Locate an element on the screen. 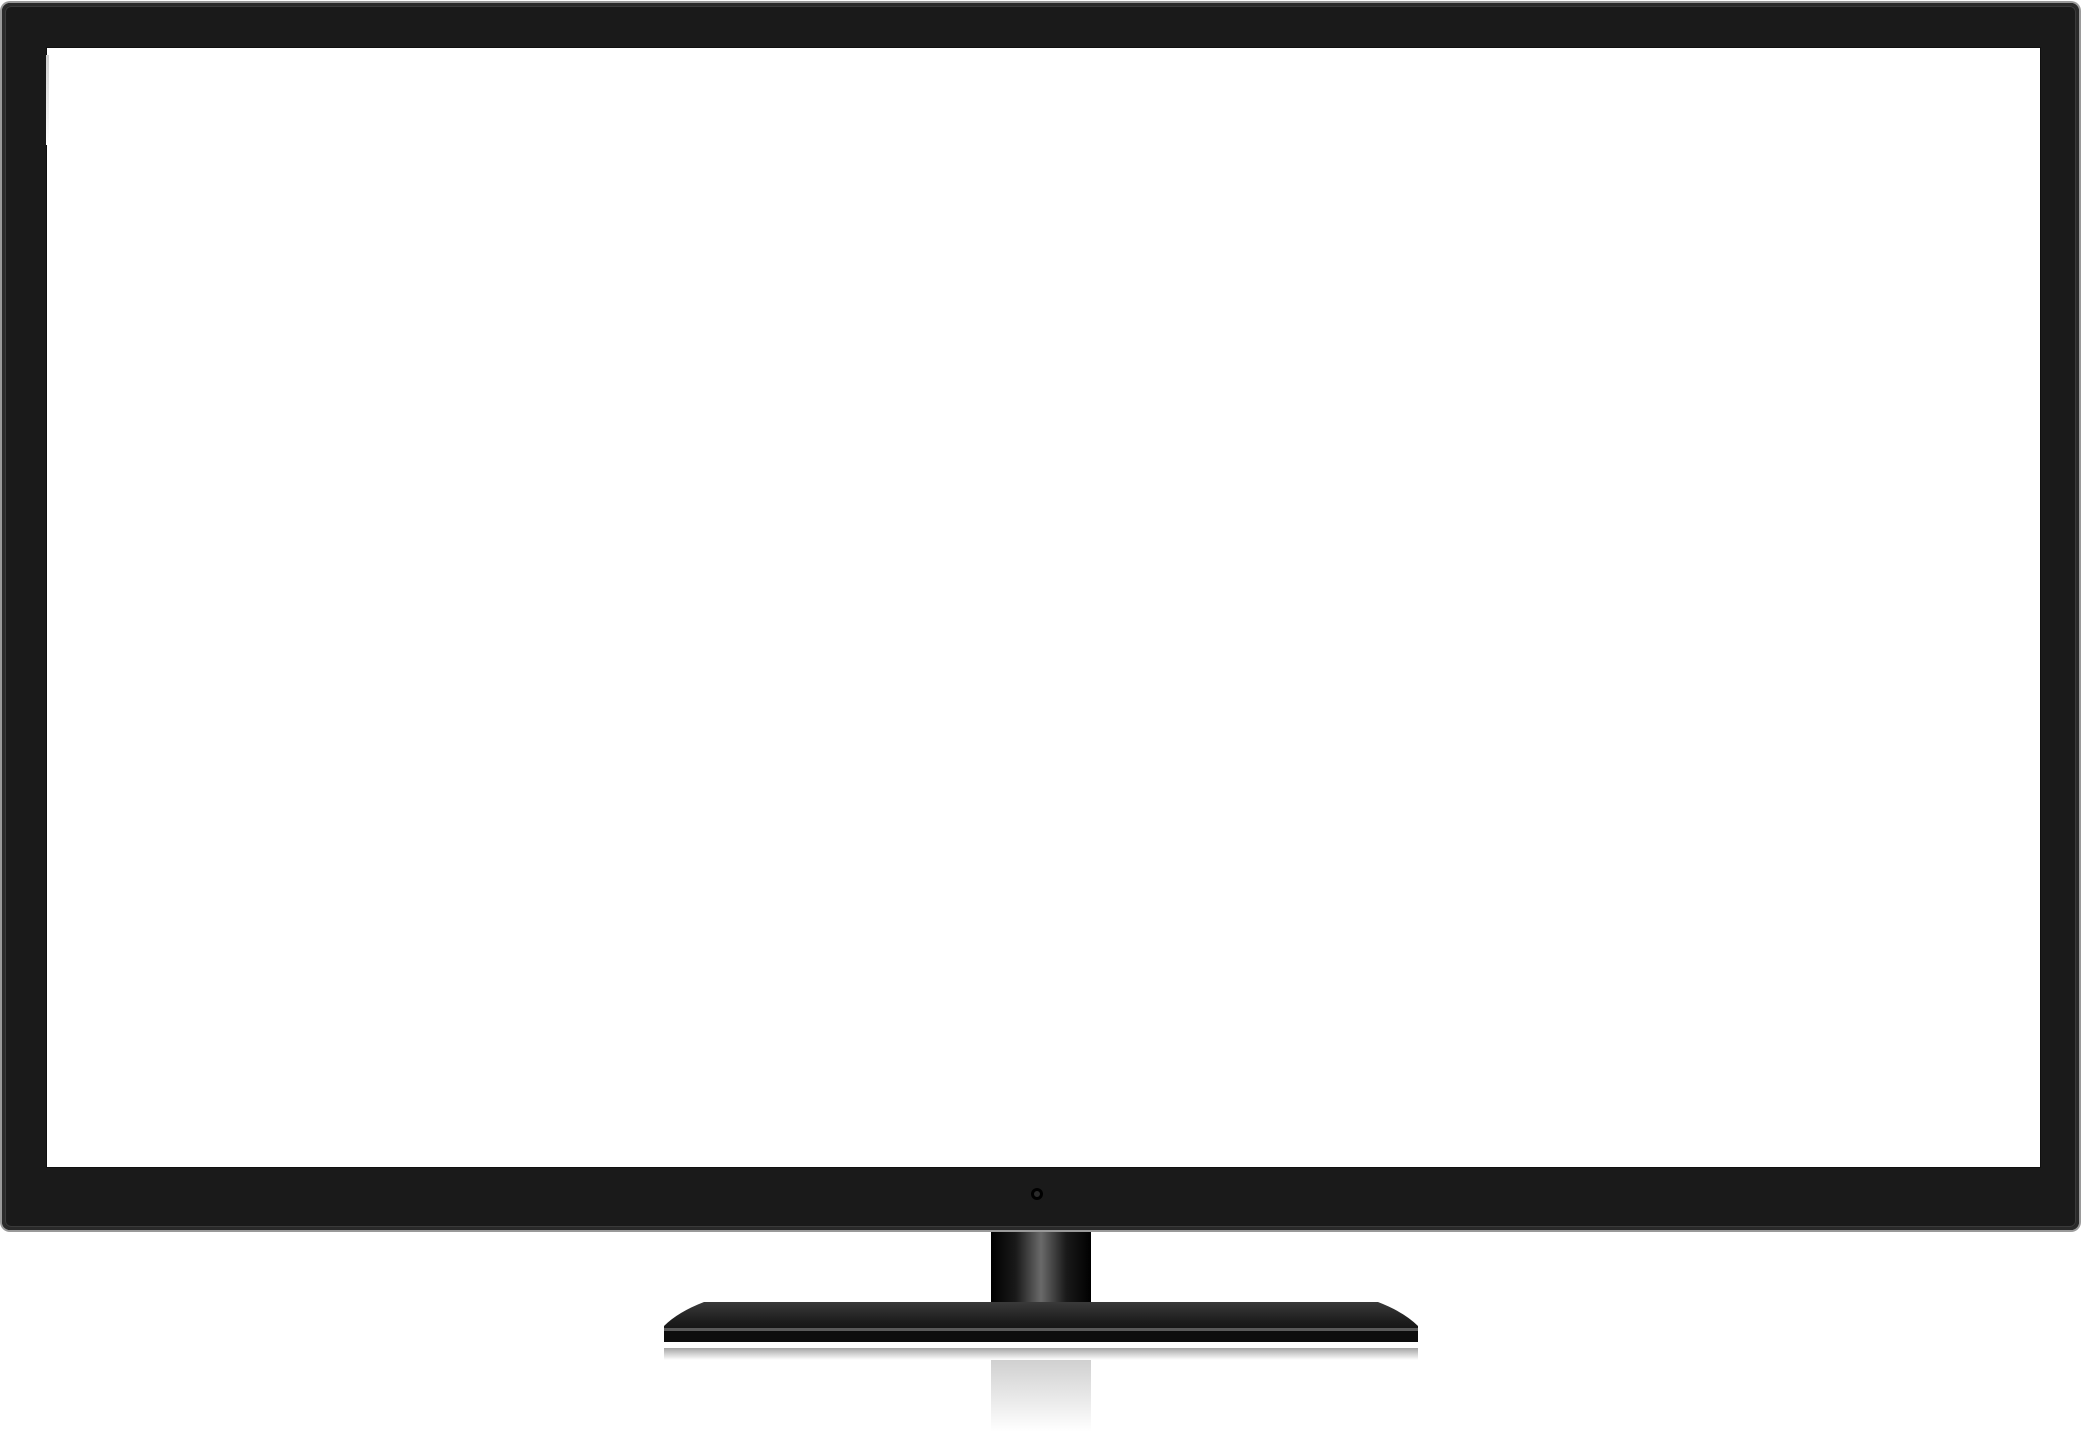  stand-base is located at coordinates (1041, 1323).